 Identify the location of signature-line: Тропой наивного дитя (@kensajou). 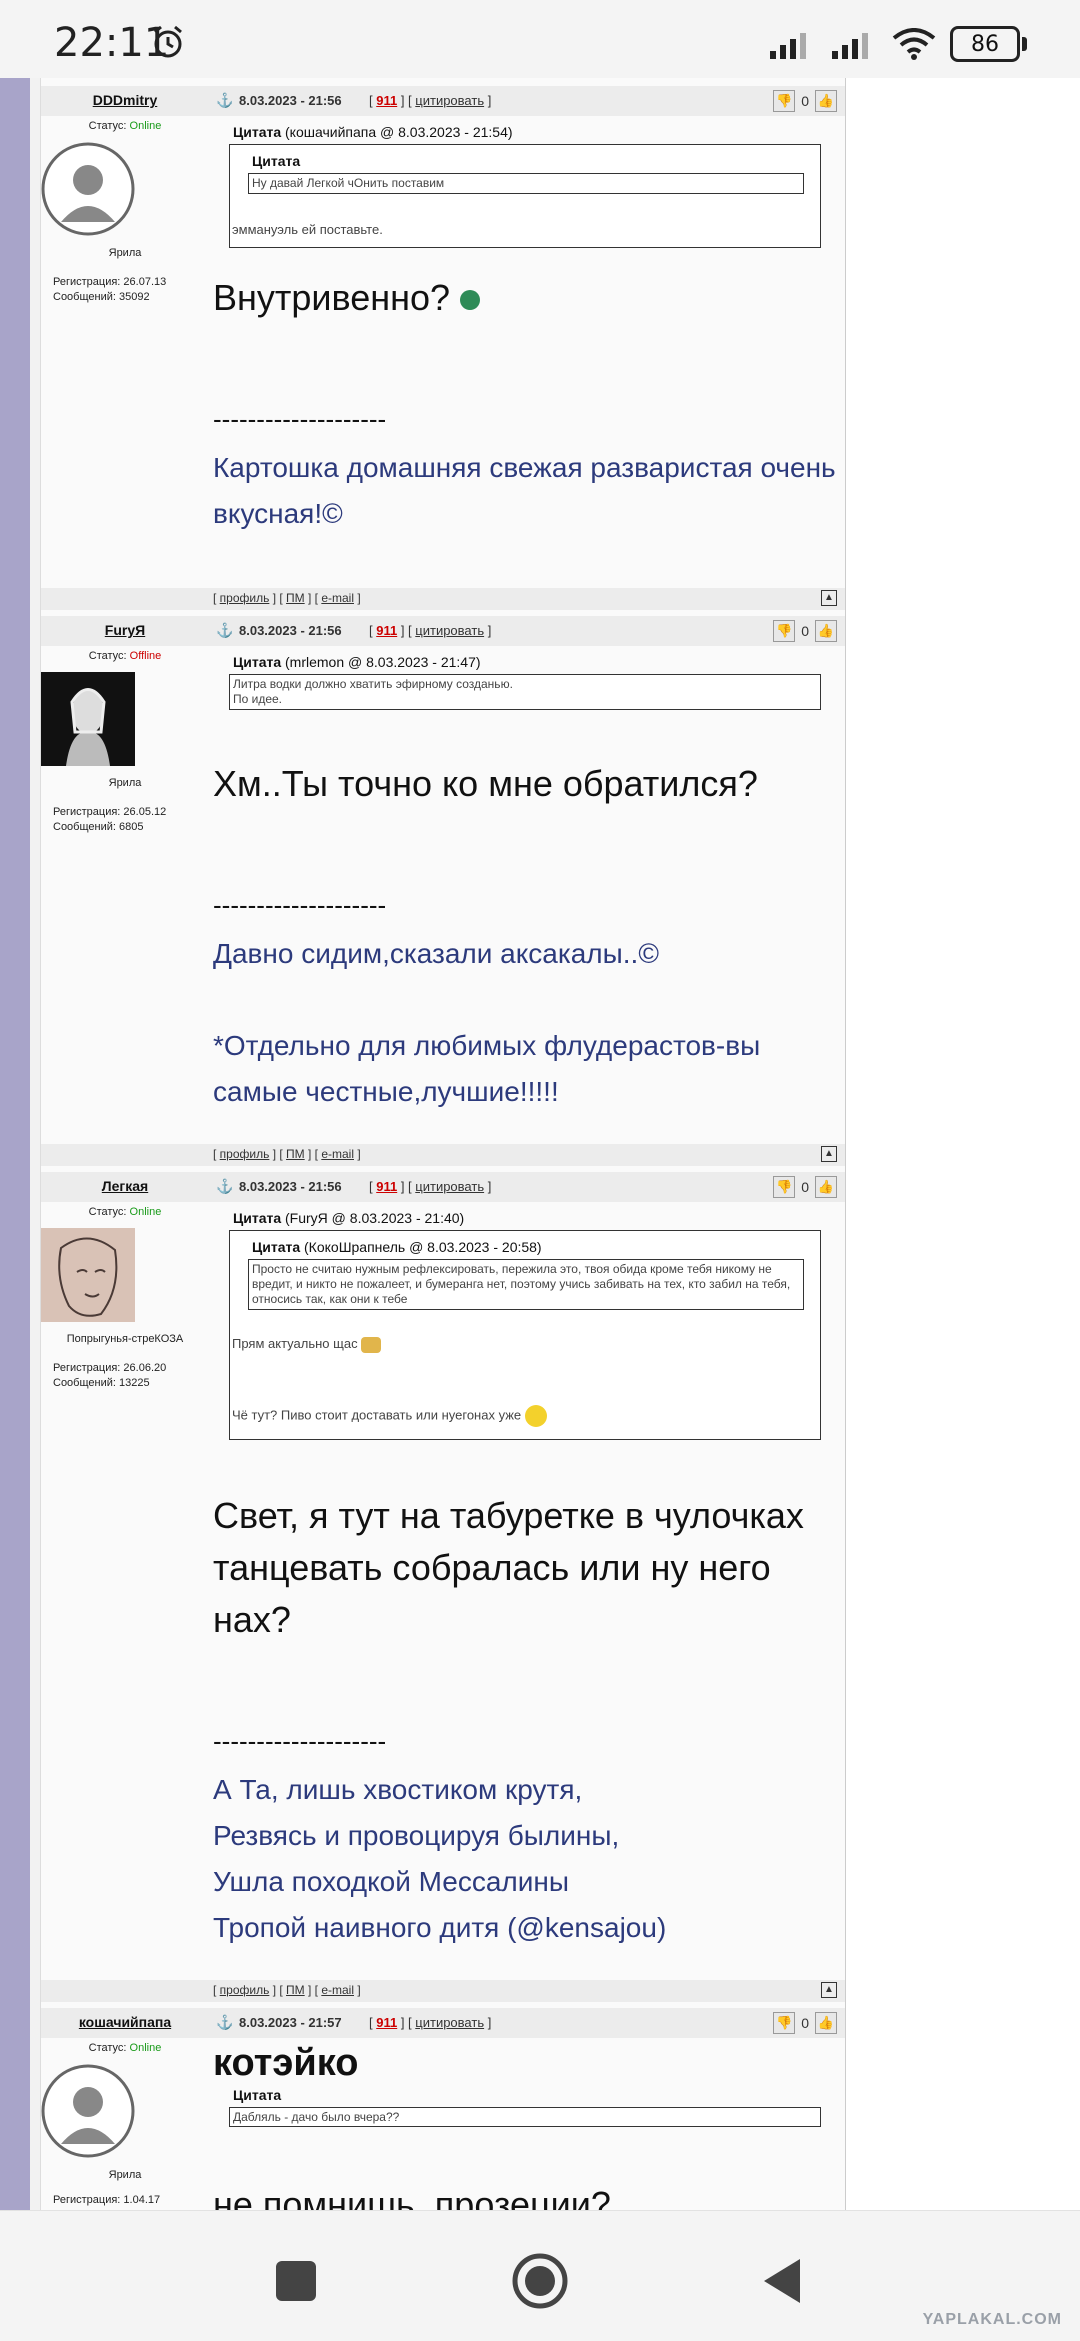
(440, 1927).